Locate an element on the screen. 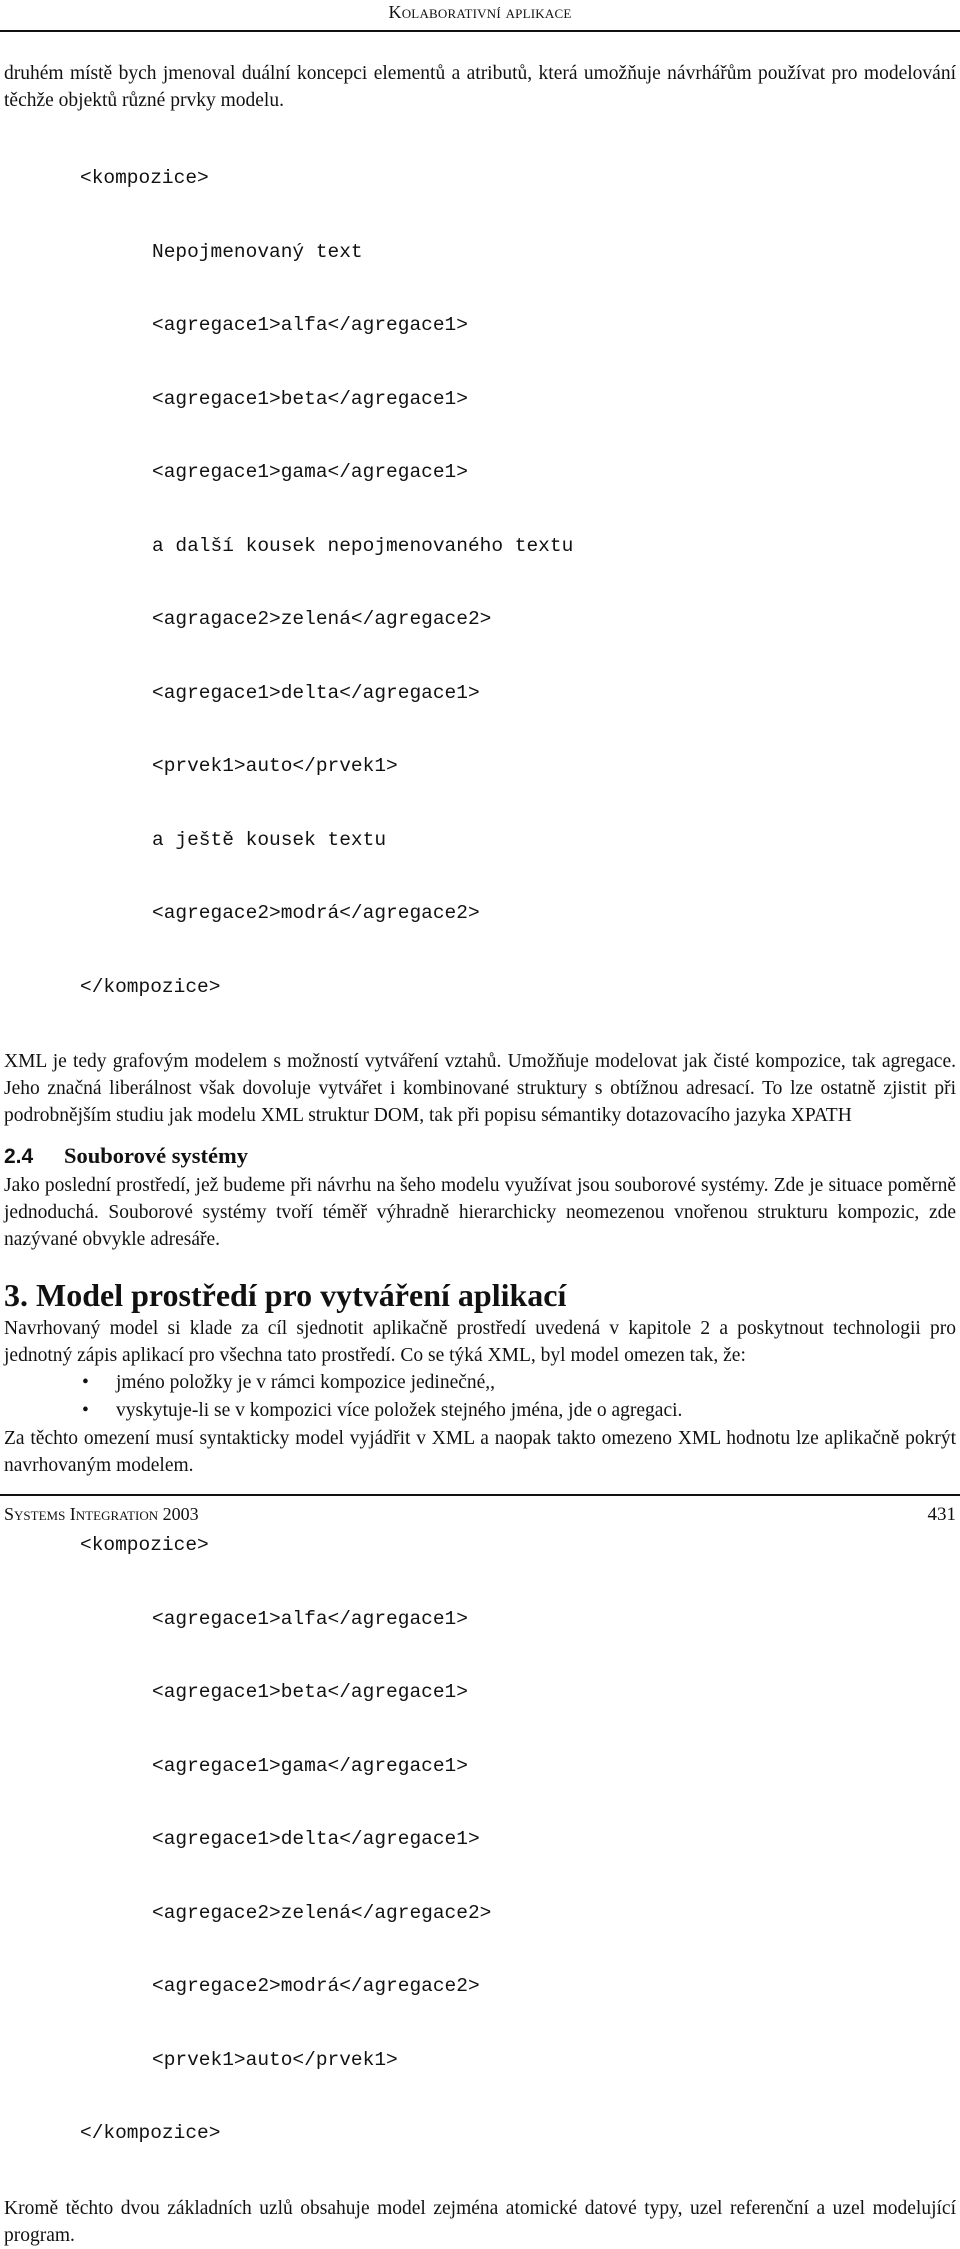  section-title: Souborové systémy is located at coordinates (156, 1155).